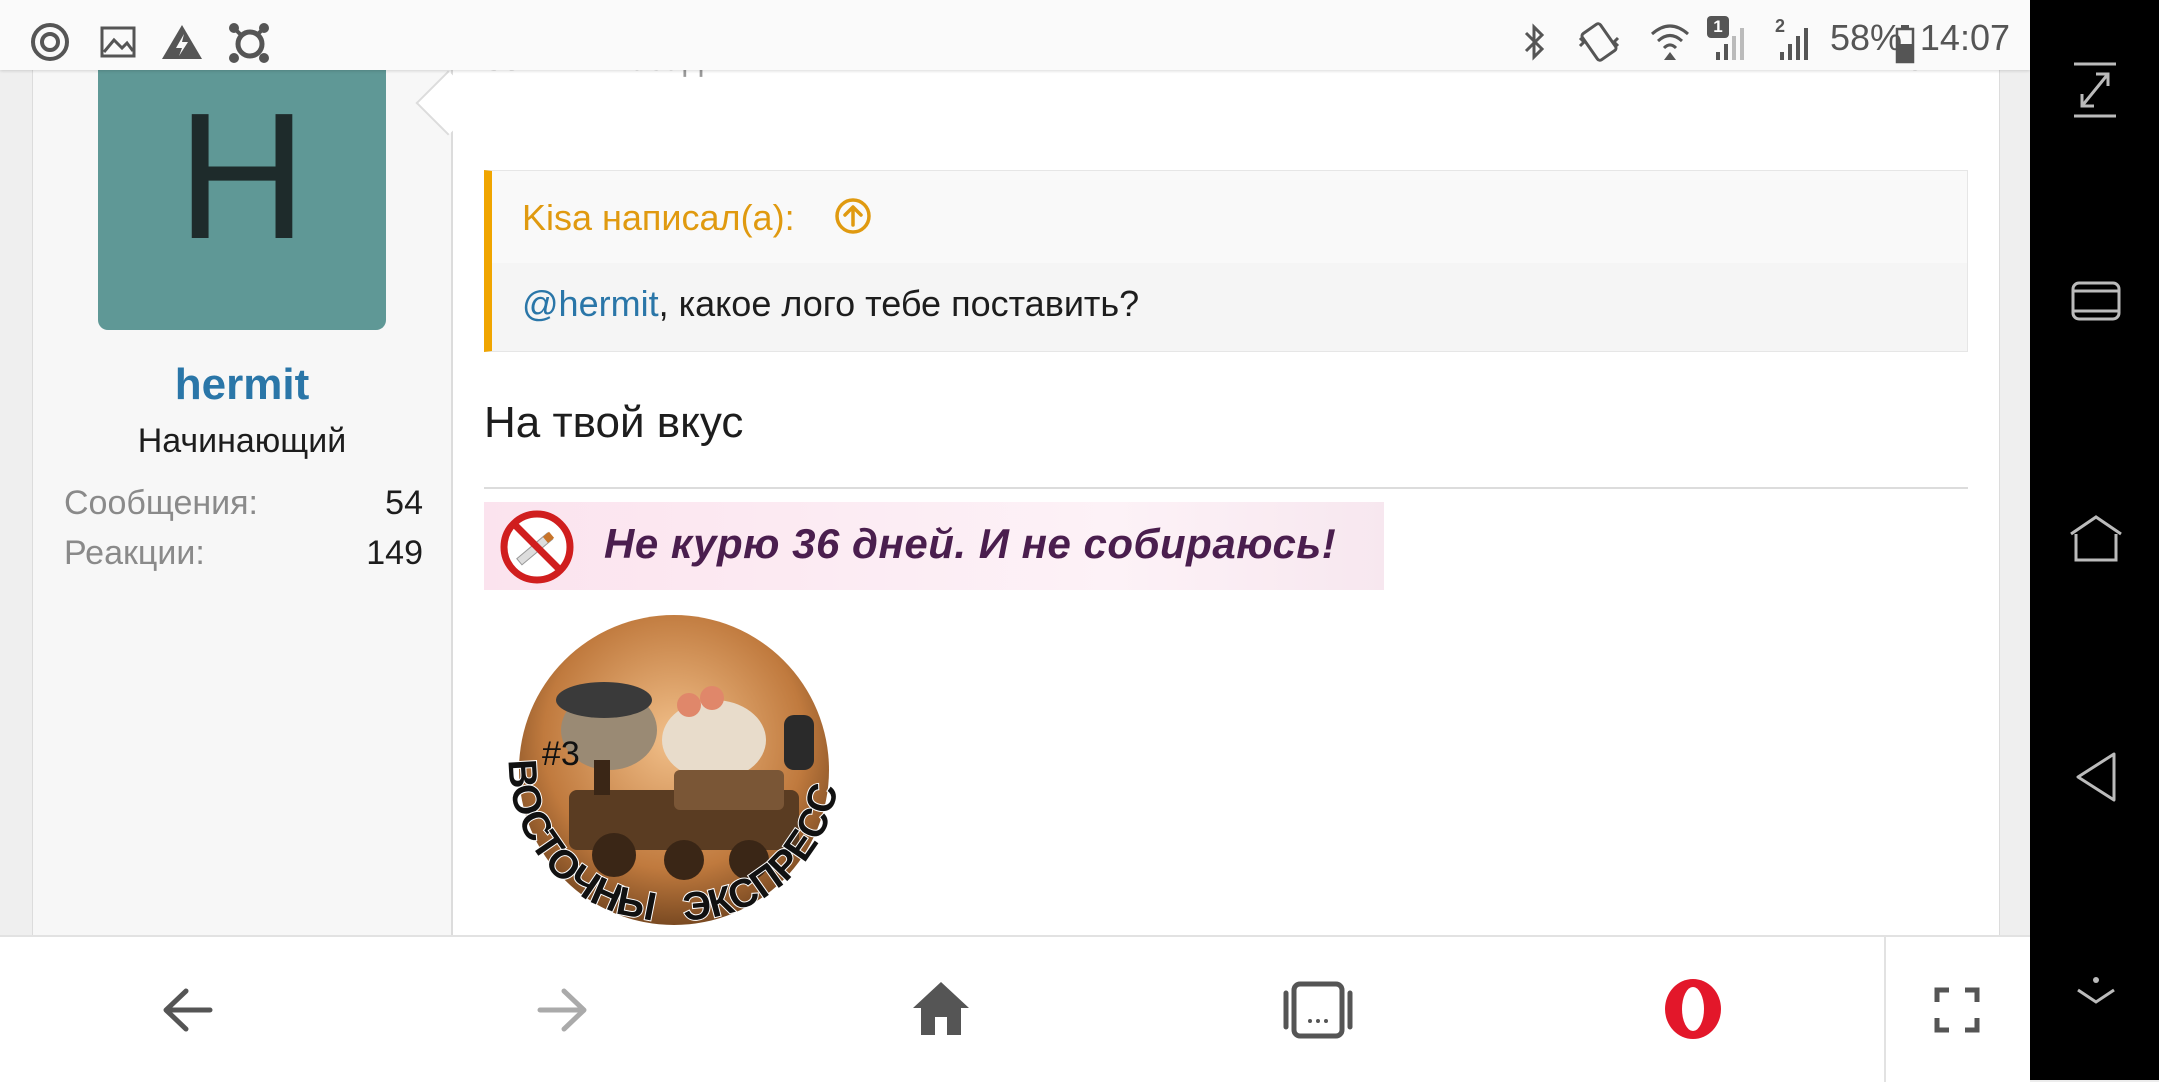 The width and height of the screenshot is (2159, 1082). I want to click on avast-icon, so click(249, 43).